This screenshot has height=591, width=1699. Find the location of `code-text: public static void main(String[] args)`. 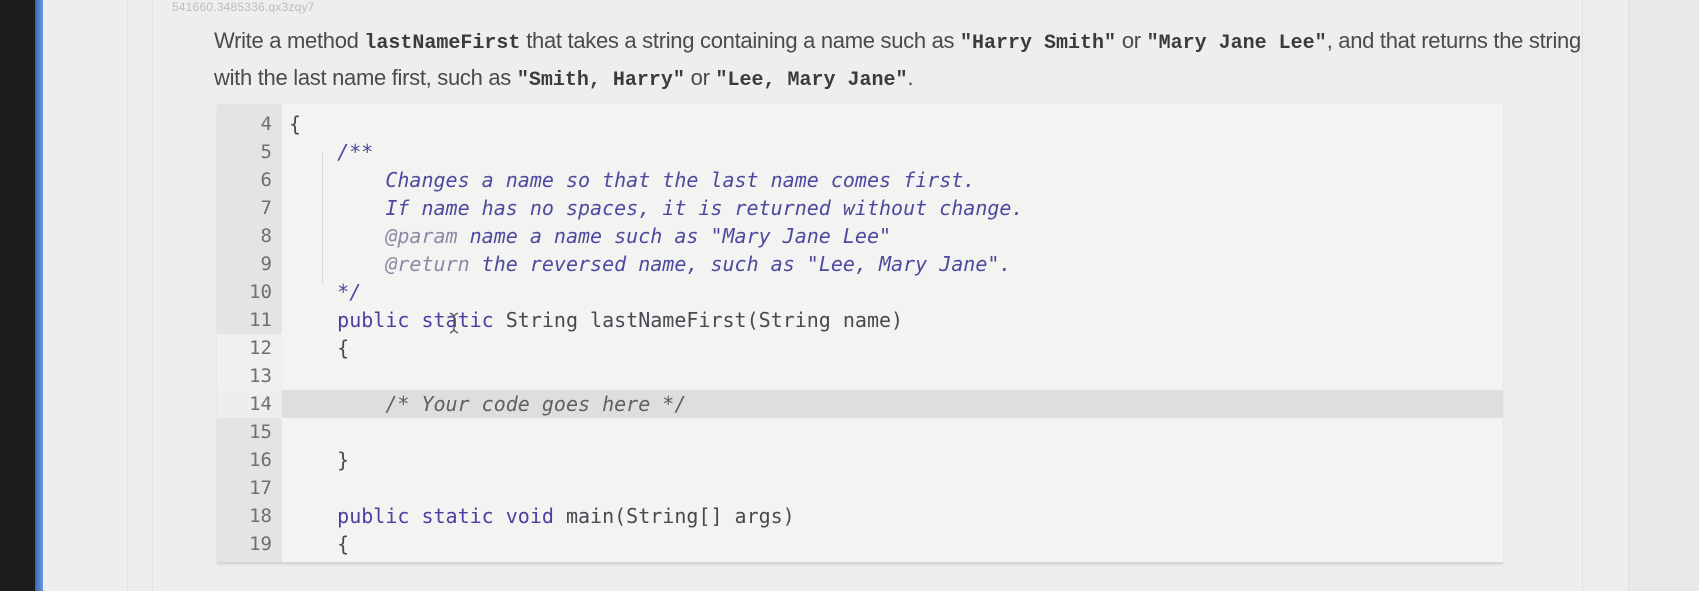

code-text: public static void main(String[] args) is located at coordinates (542, 516).